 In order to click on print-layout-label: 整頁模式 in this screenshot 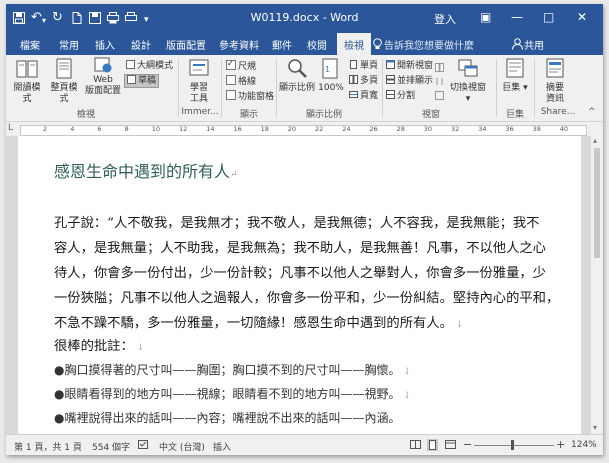, I will do `click(64, 93)`.